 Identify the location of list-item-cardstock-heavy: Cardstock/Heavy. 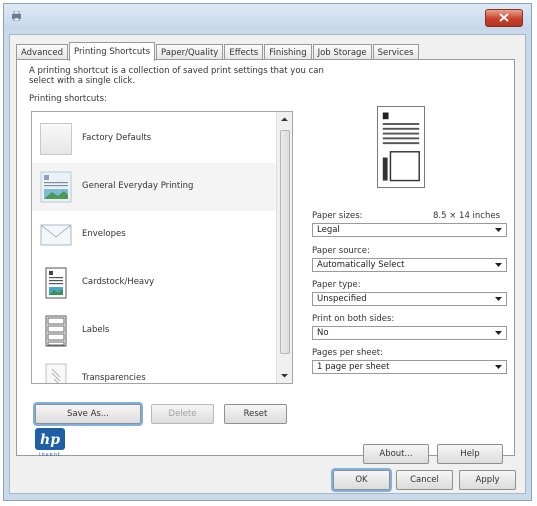
(155, 283).